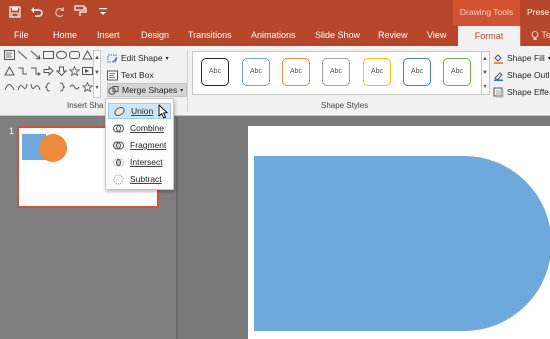 This screenshot has height=339, width=550. Describe the element at coordinates (538, 12) in the screenshot. I see `window-title: Prese` at that location.